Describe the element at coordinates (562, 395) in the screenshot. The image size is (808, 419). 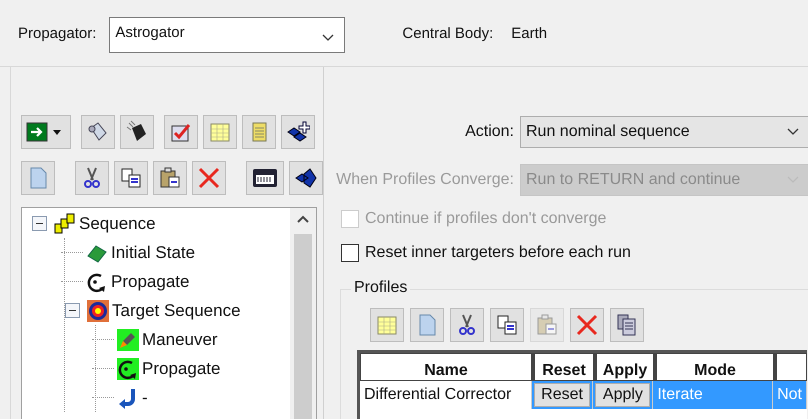
I see `reset-button: Reset` at that location.